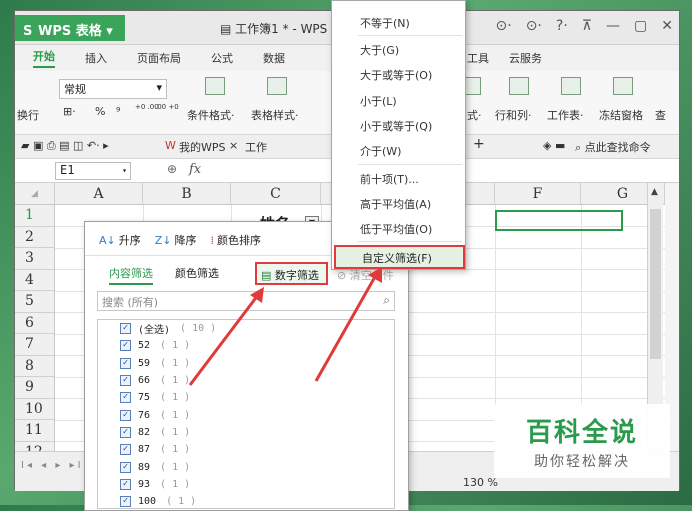 The width and height of the screenshot is (692, 511). Describe the element at coordinates (246, 363) in the screenshot. I see `list-item: ✓ 59( 1 )` at that location.